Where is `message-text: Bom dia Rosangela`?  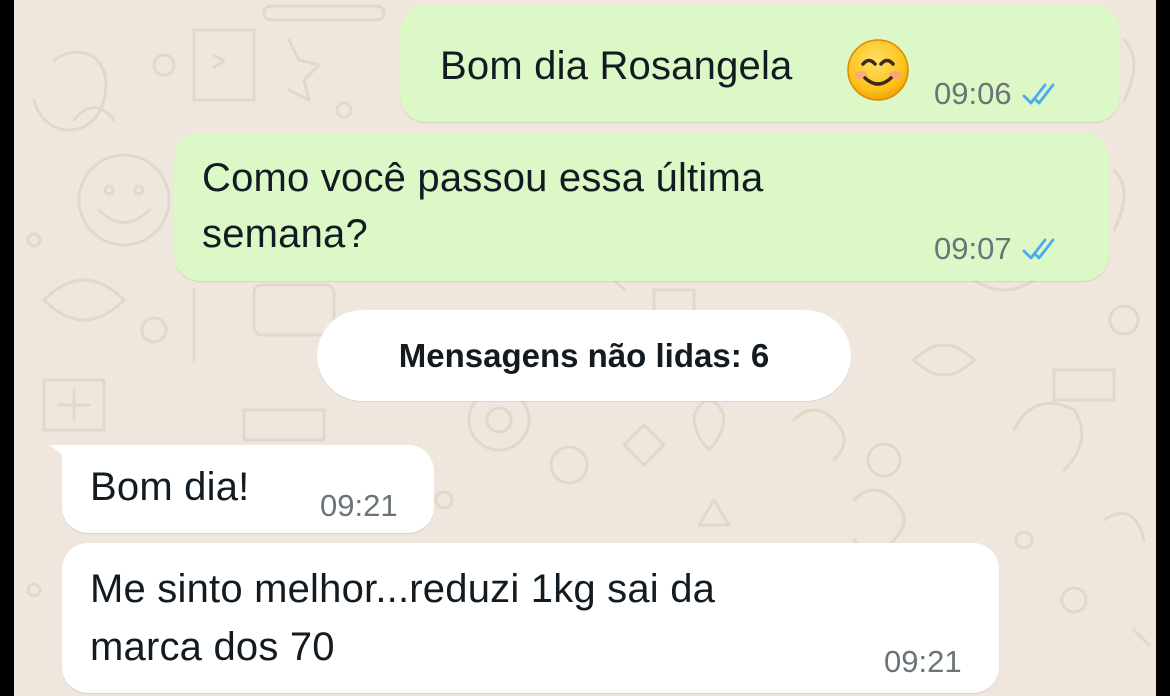 message-text: Bom dia Rosangela is located at coordinates (616, 66).